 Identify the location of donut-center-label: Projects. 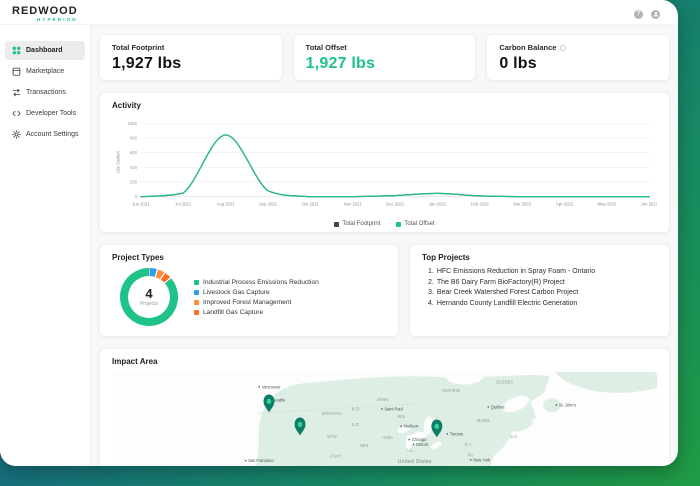
(149, 304).